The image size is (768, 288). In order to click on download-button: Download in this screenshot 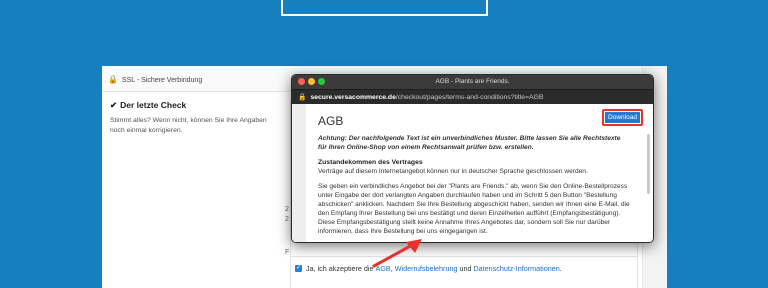, I will do `click(622, 117)`.